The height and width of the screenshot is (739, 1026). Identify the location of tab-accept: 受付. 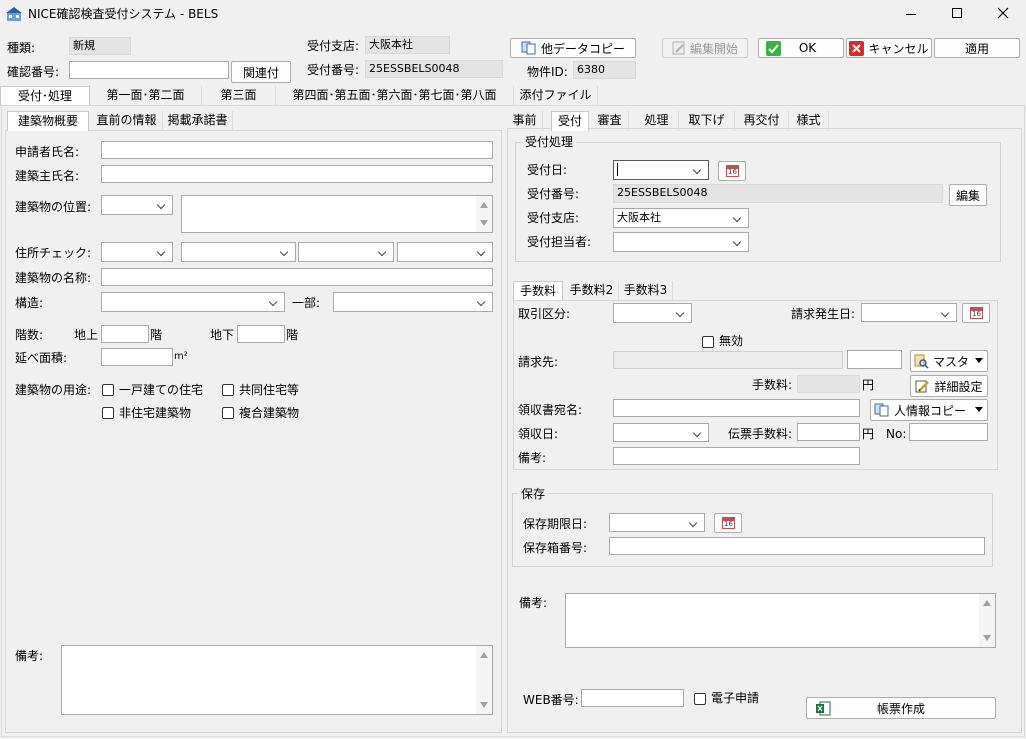
(570, 121).